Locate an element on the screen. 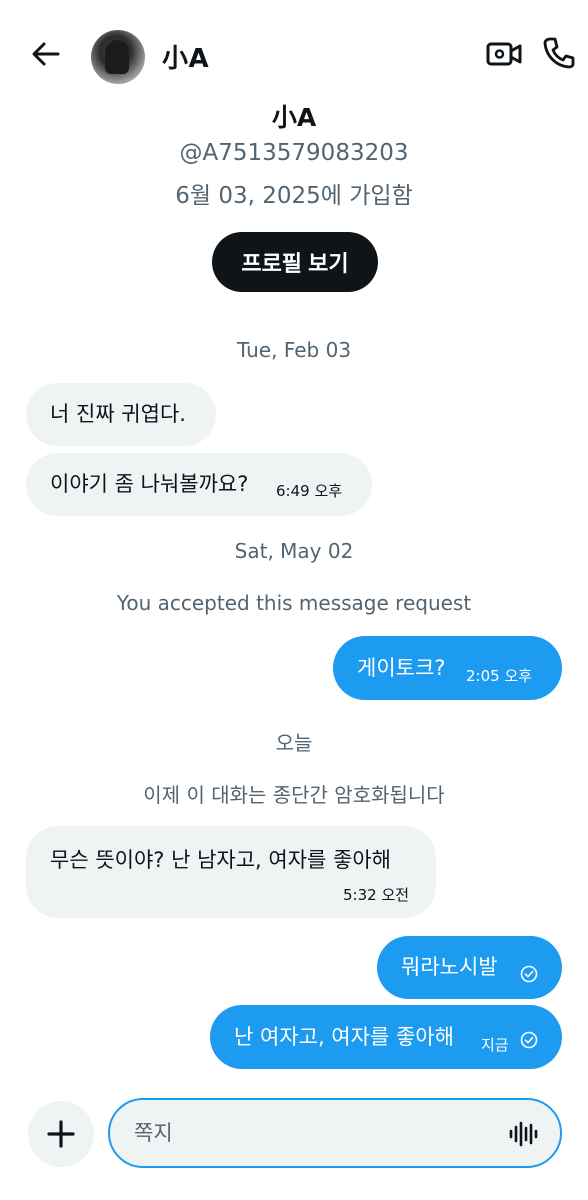  conversation-header: 小A is located at coordinates (294, 52).